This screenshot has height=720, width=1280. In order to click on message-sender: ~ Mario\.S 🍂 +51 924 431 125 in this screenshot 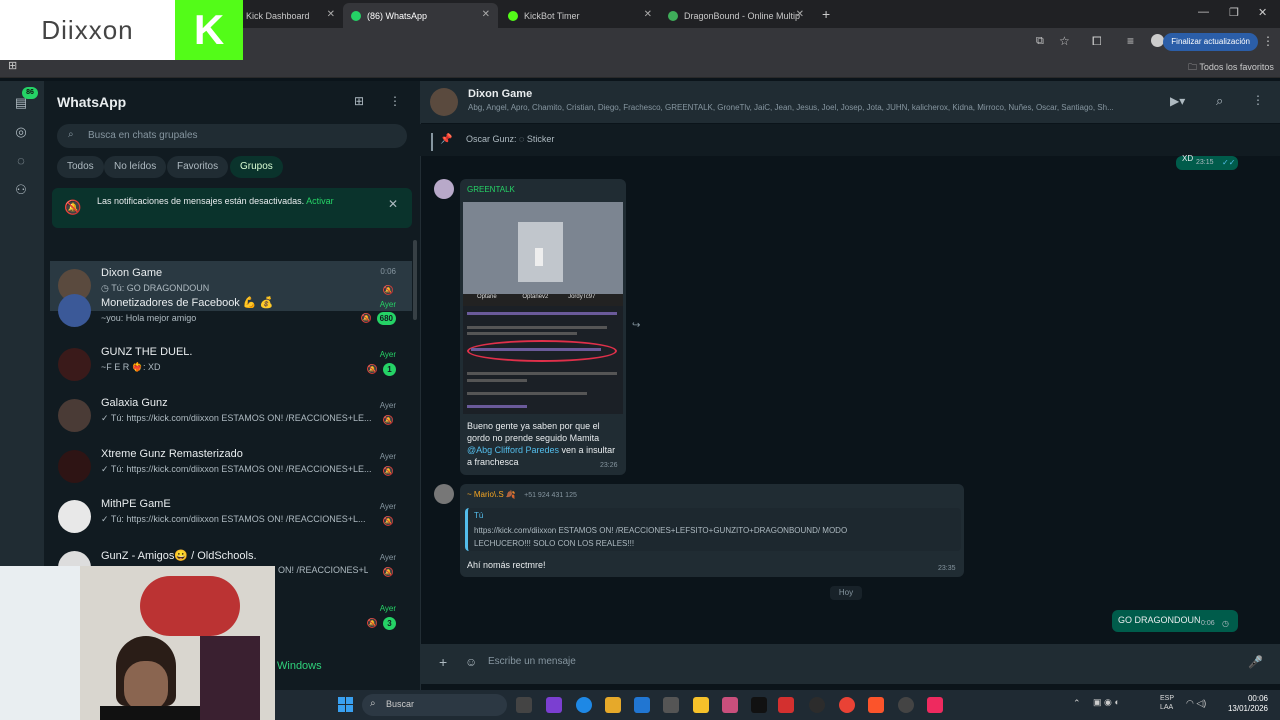, I will do `click(522, 494)`.